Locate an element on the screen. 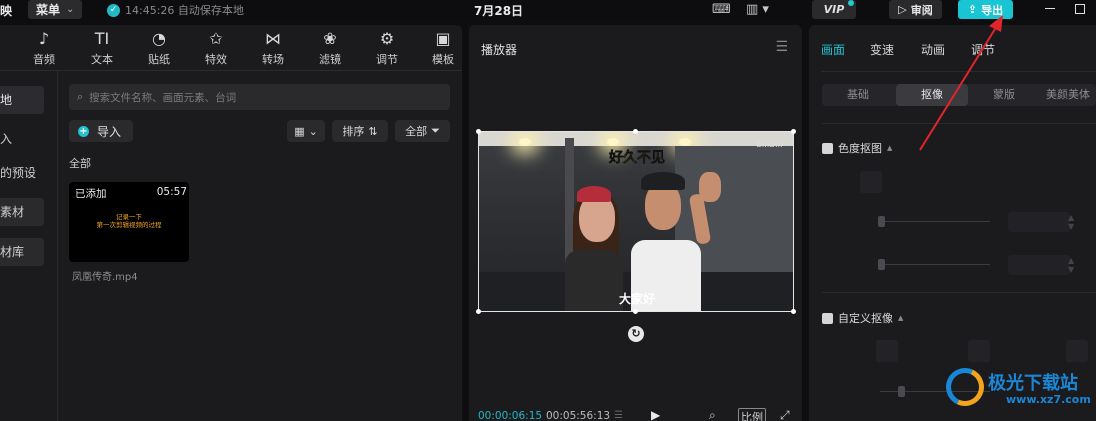 This screenshot has height=421, width=1096. tool-transition: ⋈ 转场 is located at coordinates (273, 48).